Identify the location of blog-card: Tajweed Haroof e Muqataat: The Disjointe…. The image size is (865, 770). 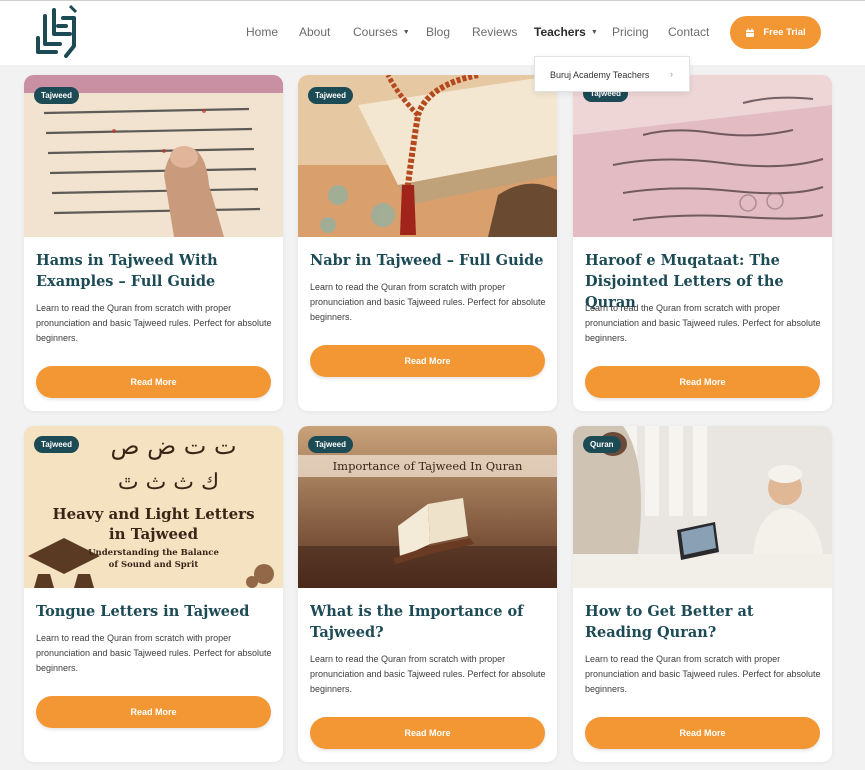
(702, 243).